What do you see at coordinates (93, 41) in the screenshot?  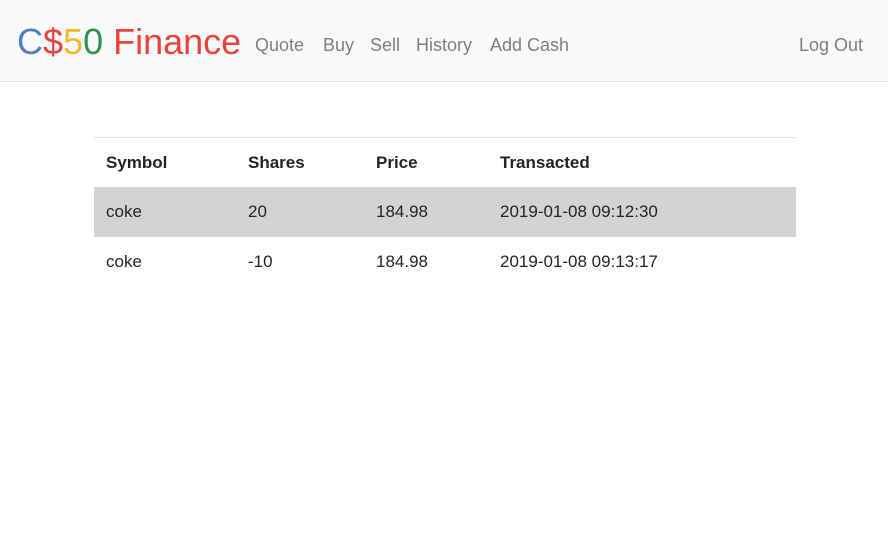 I see `brand-digit-0: 0` at bounding box center [93, 41].